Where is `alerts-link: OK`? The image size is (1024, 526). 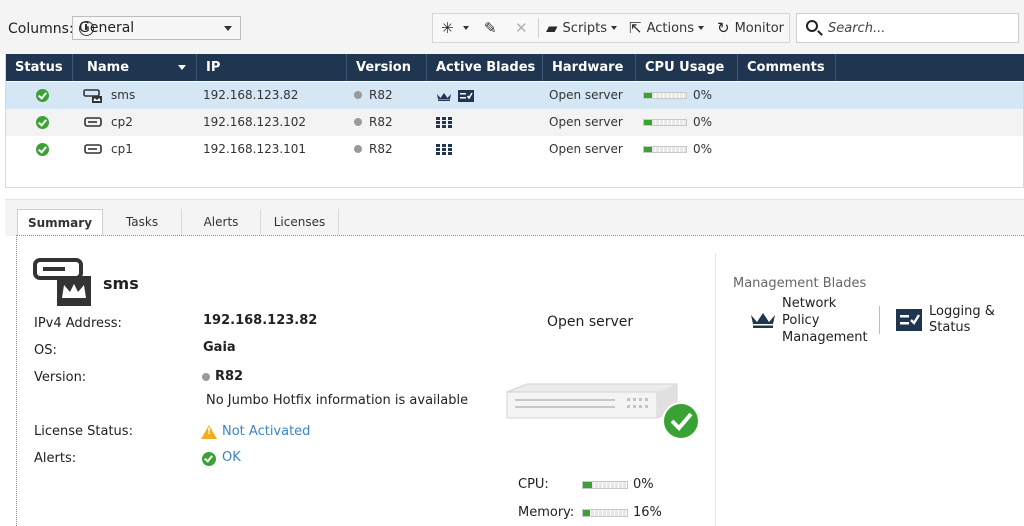
alerts-link: OK is located at coordinates (231, 457).